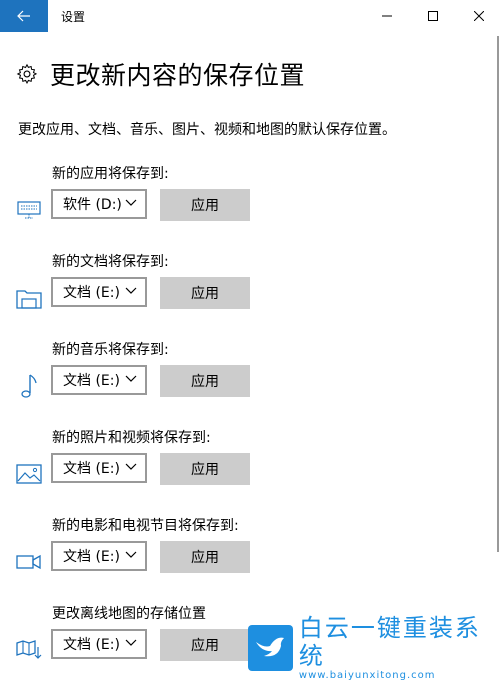  I want to click on folder-icon, so click(29, 298).